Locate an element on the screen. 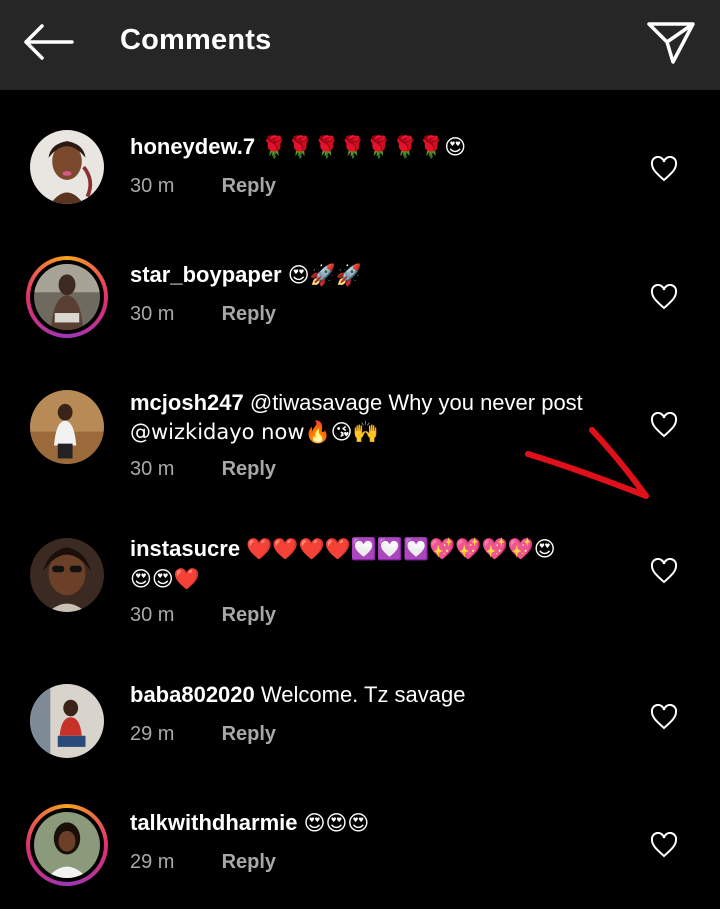 Image resolution: width=720 pixels, height=909 pixels. comment-body-line2: 😍😍❤️ is located at coordinates (165, 579).